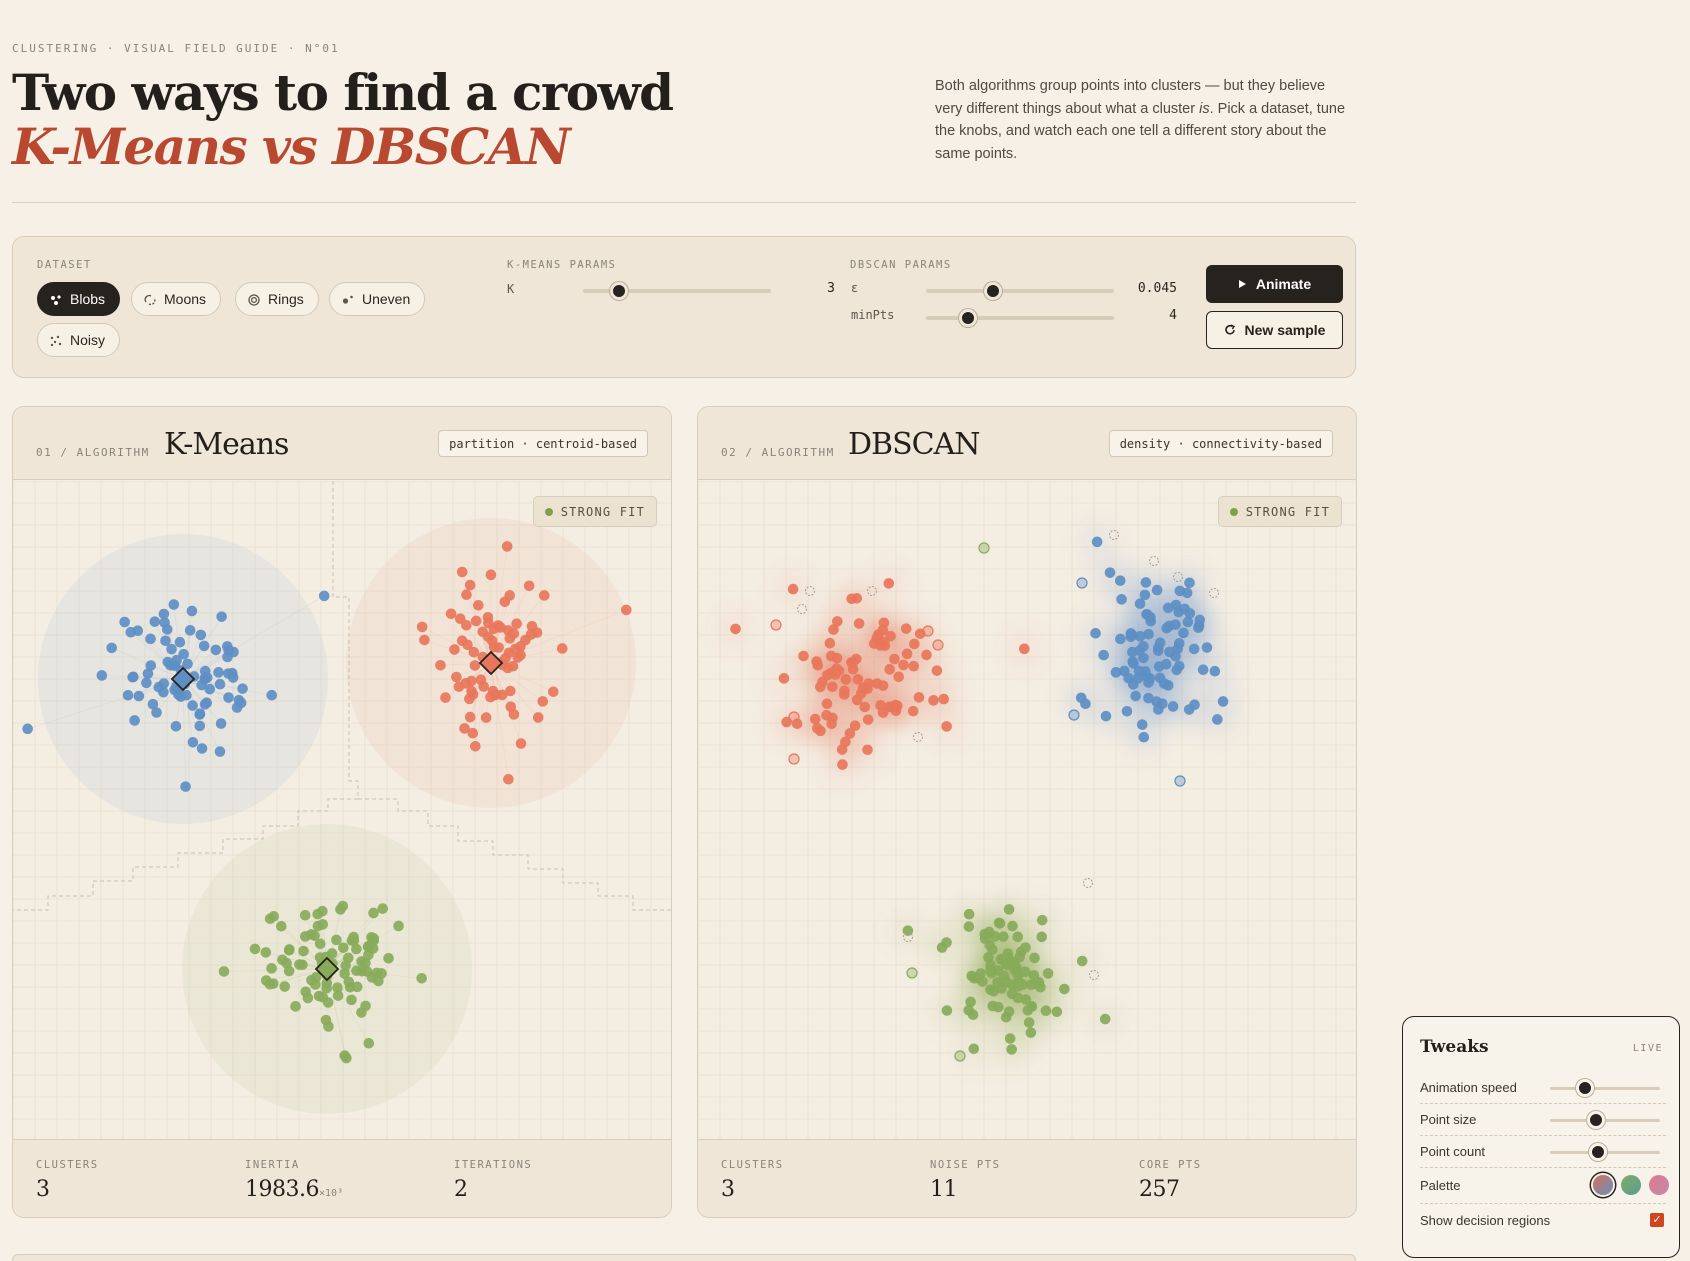 The height and width of the screenshot is (1261, 1690). What do you see at coordinates (56, 340) in the screenshot?
I see `noisy-icon` at bounding box center [56, 340].